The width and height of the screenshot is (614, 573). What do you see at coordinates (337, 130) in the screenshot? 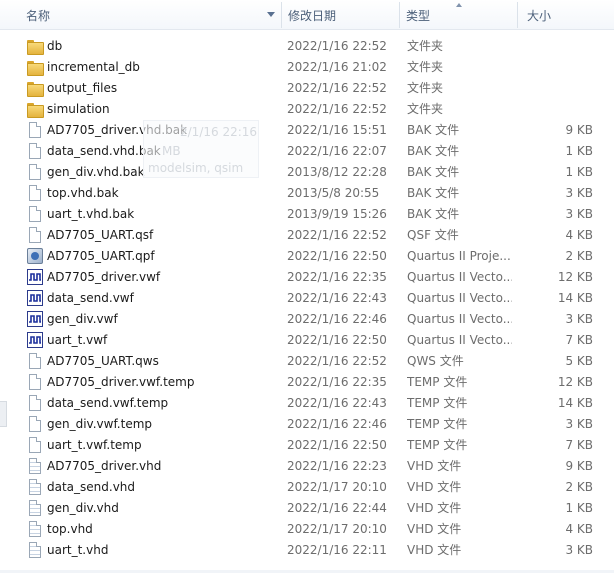
I see `file-date: 2022/1/16 15:51` at bounding box center [337, 130].